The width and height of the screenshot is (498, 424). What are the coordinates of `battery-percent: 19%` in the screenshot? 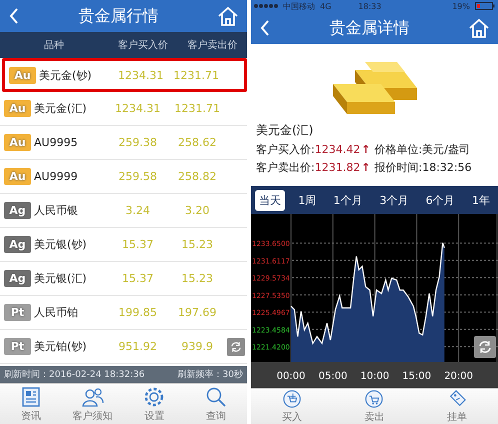 It's located at (461, 6).